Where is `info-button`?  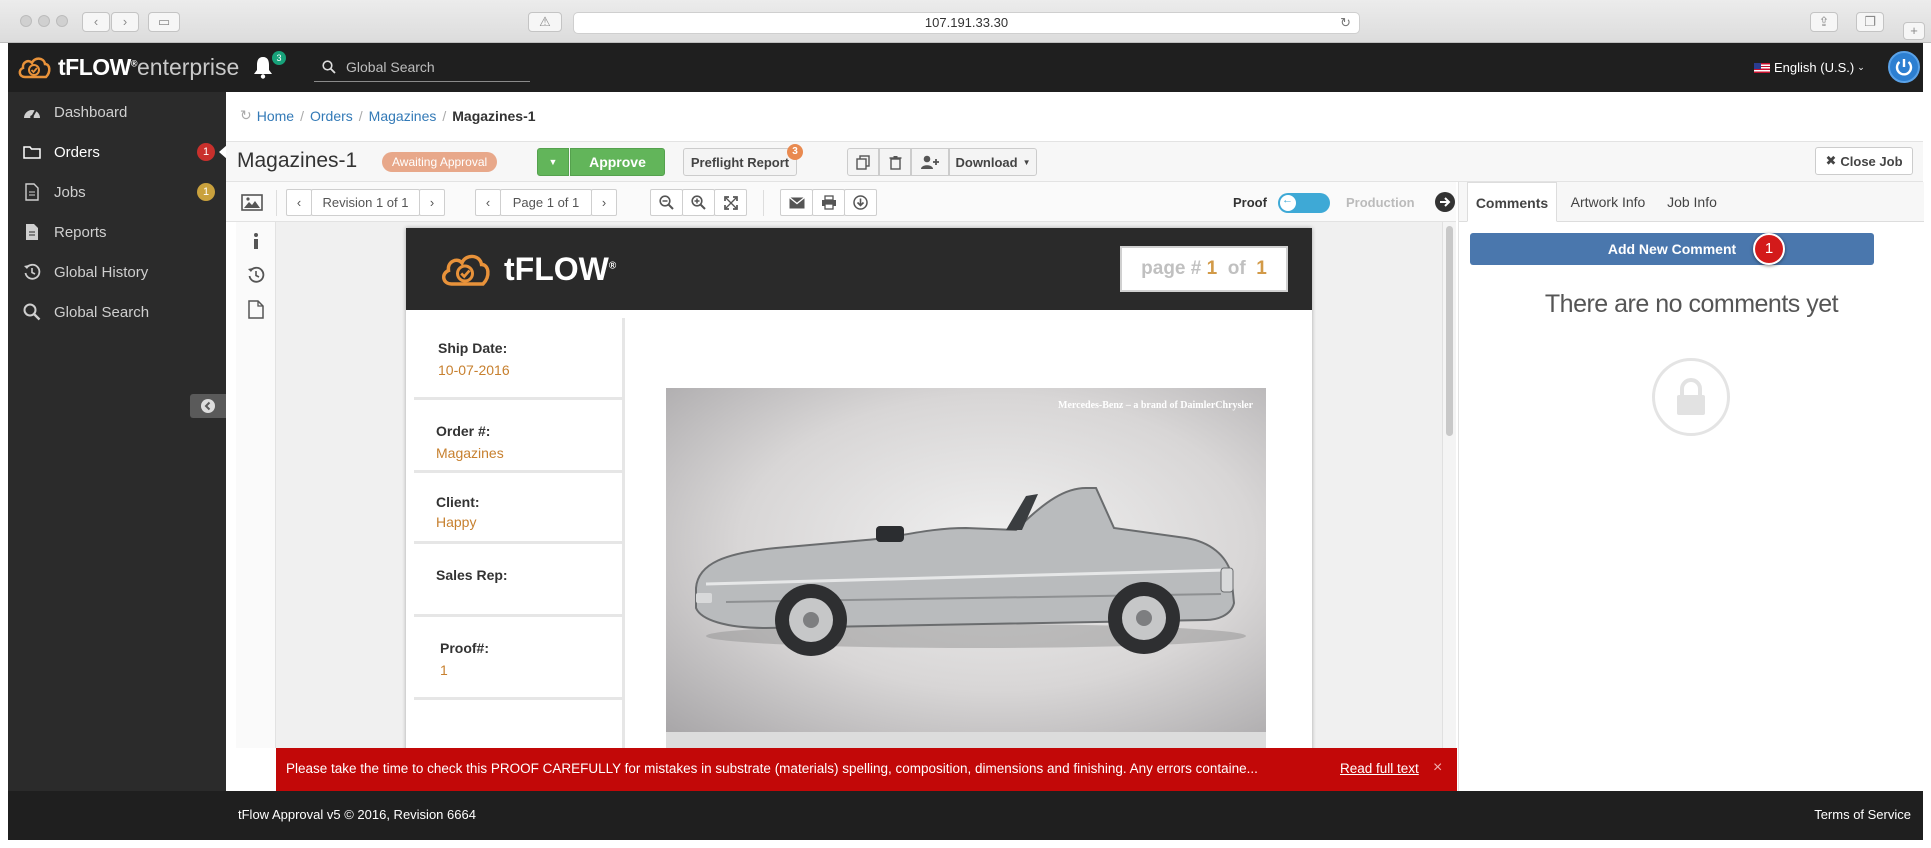
info-button is located at coordinates (256, 243).